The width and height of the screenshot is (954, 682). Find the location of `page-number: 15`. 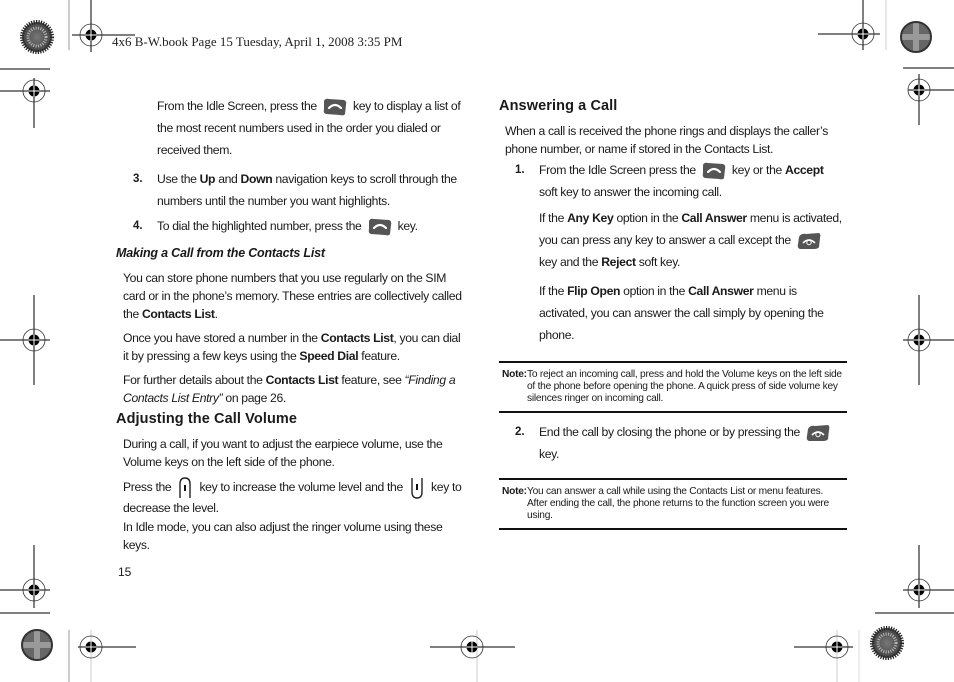

page-number: 15 is located at coordinates (125, 572).